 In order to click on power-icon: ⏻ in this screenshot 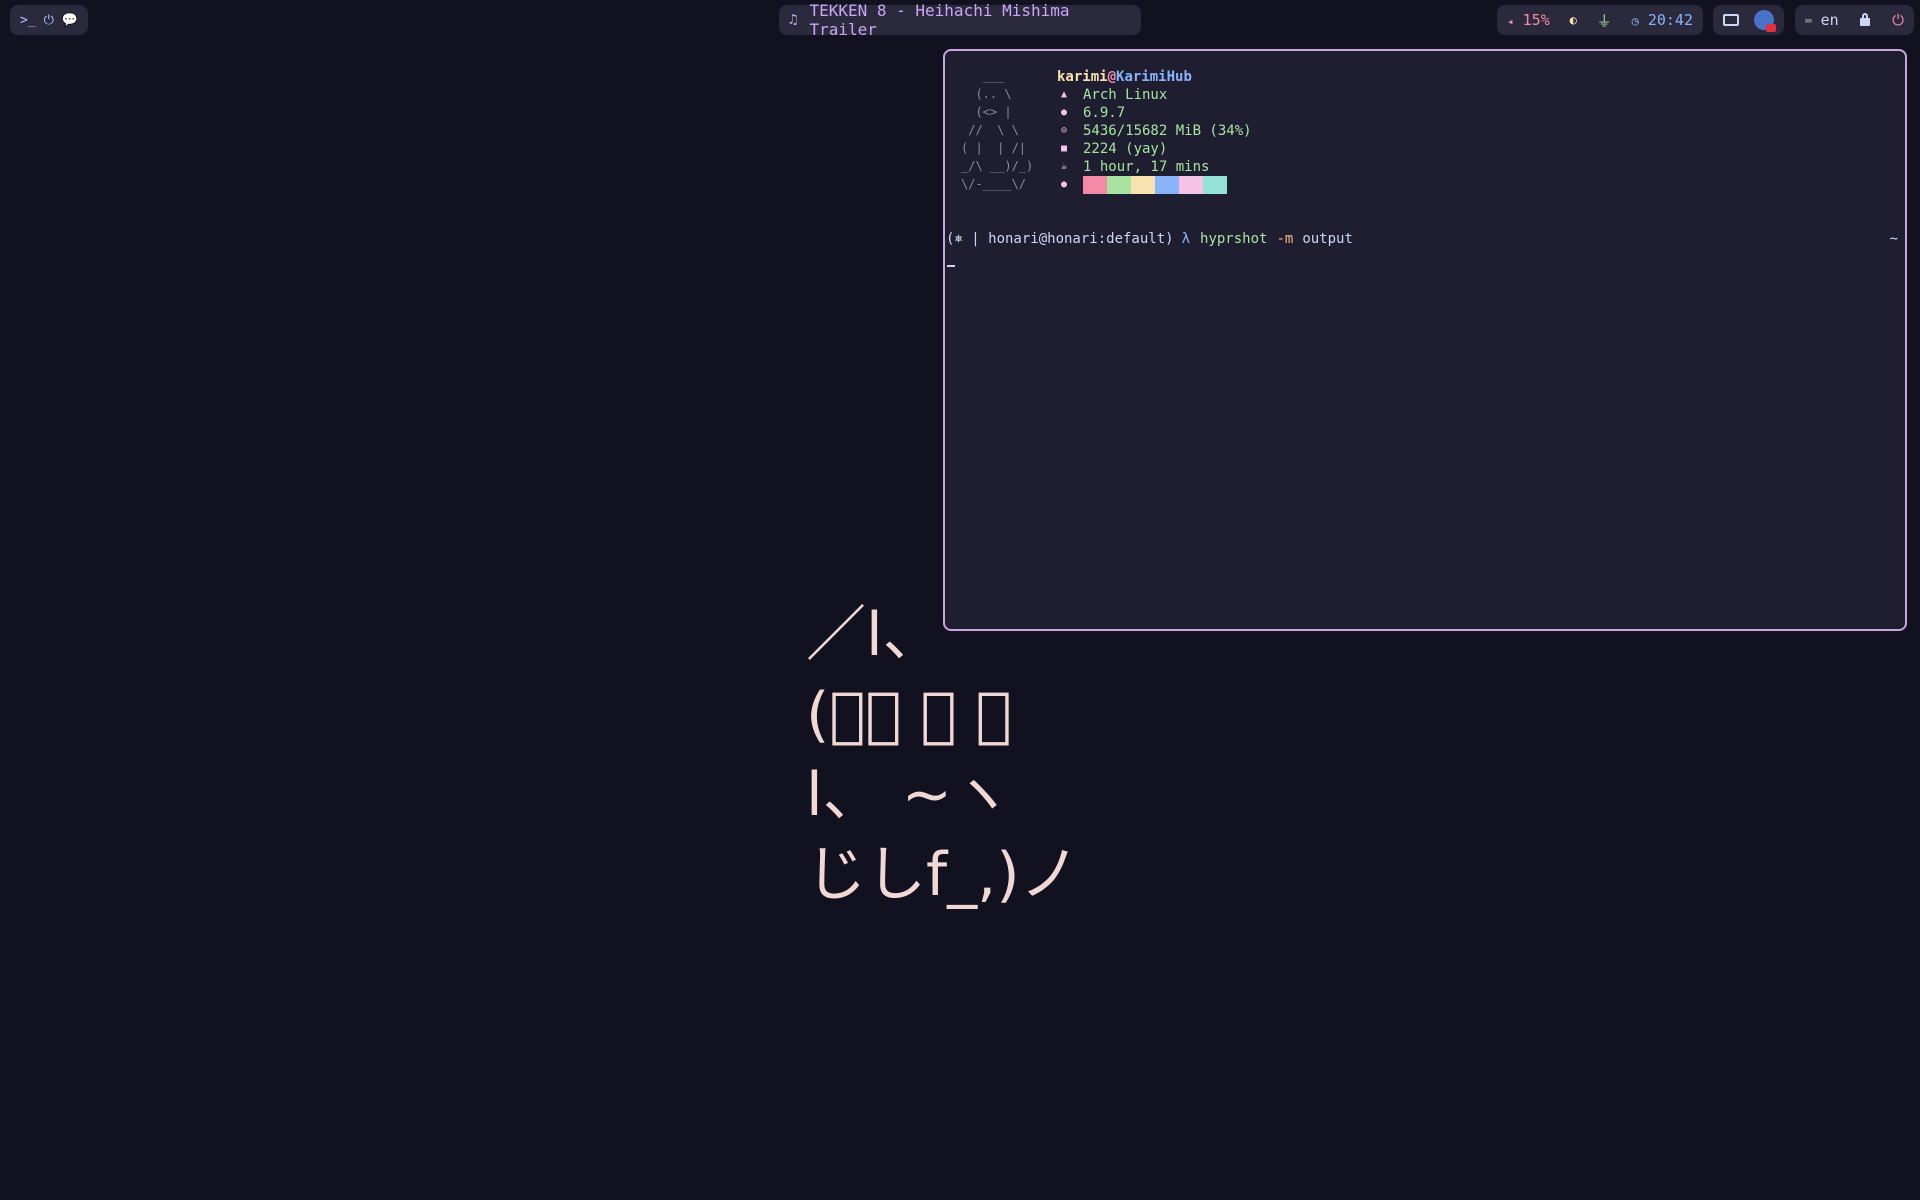, I will do `click(49, 20)`.